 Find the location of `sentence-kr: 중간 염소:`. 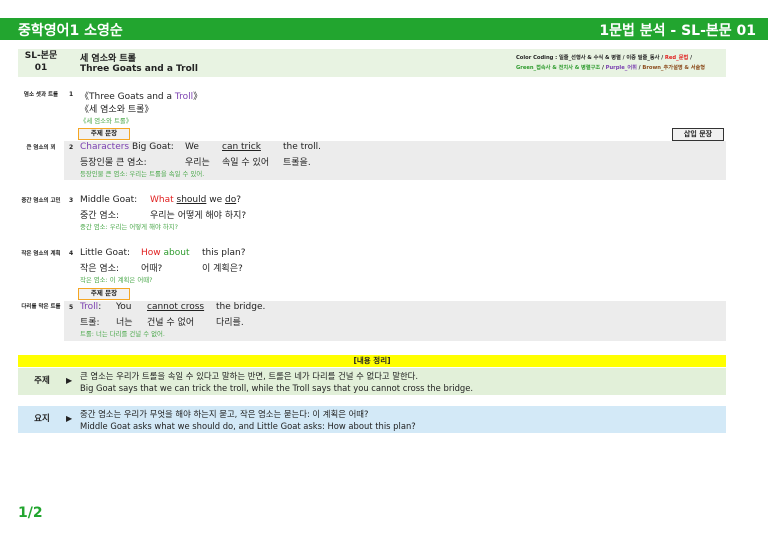

sentence-kr: 중간 염소: is located at coordinates (100, 216).